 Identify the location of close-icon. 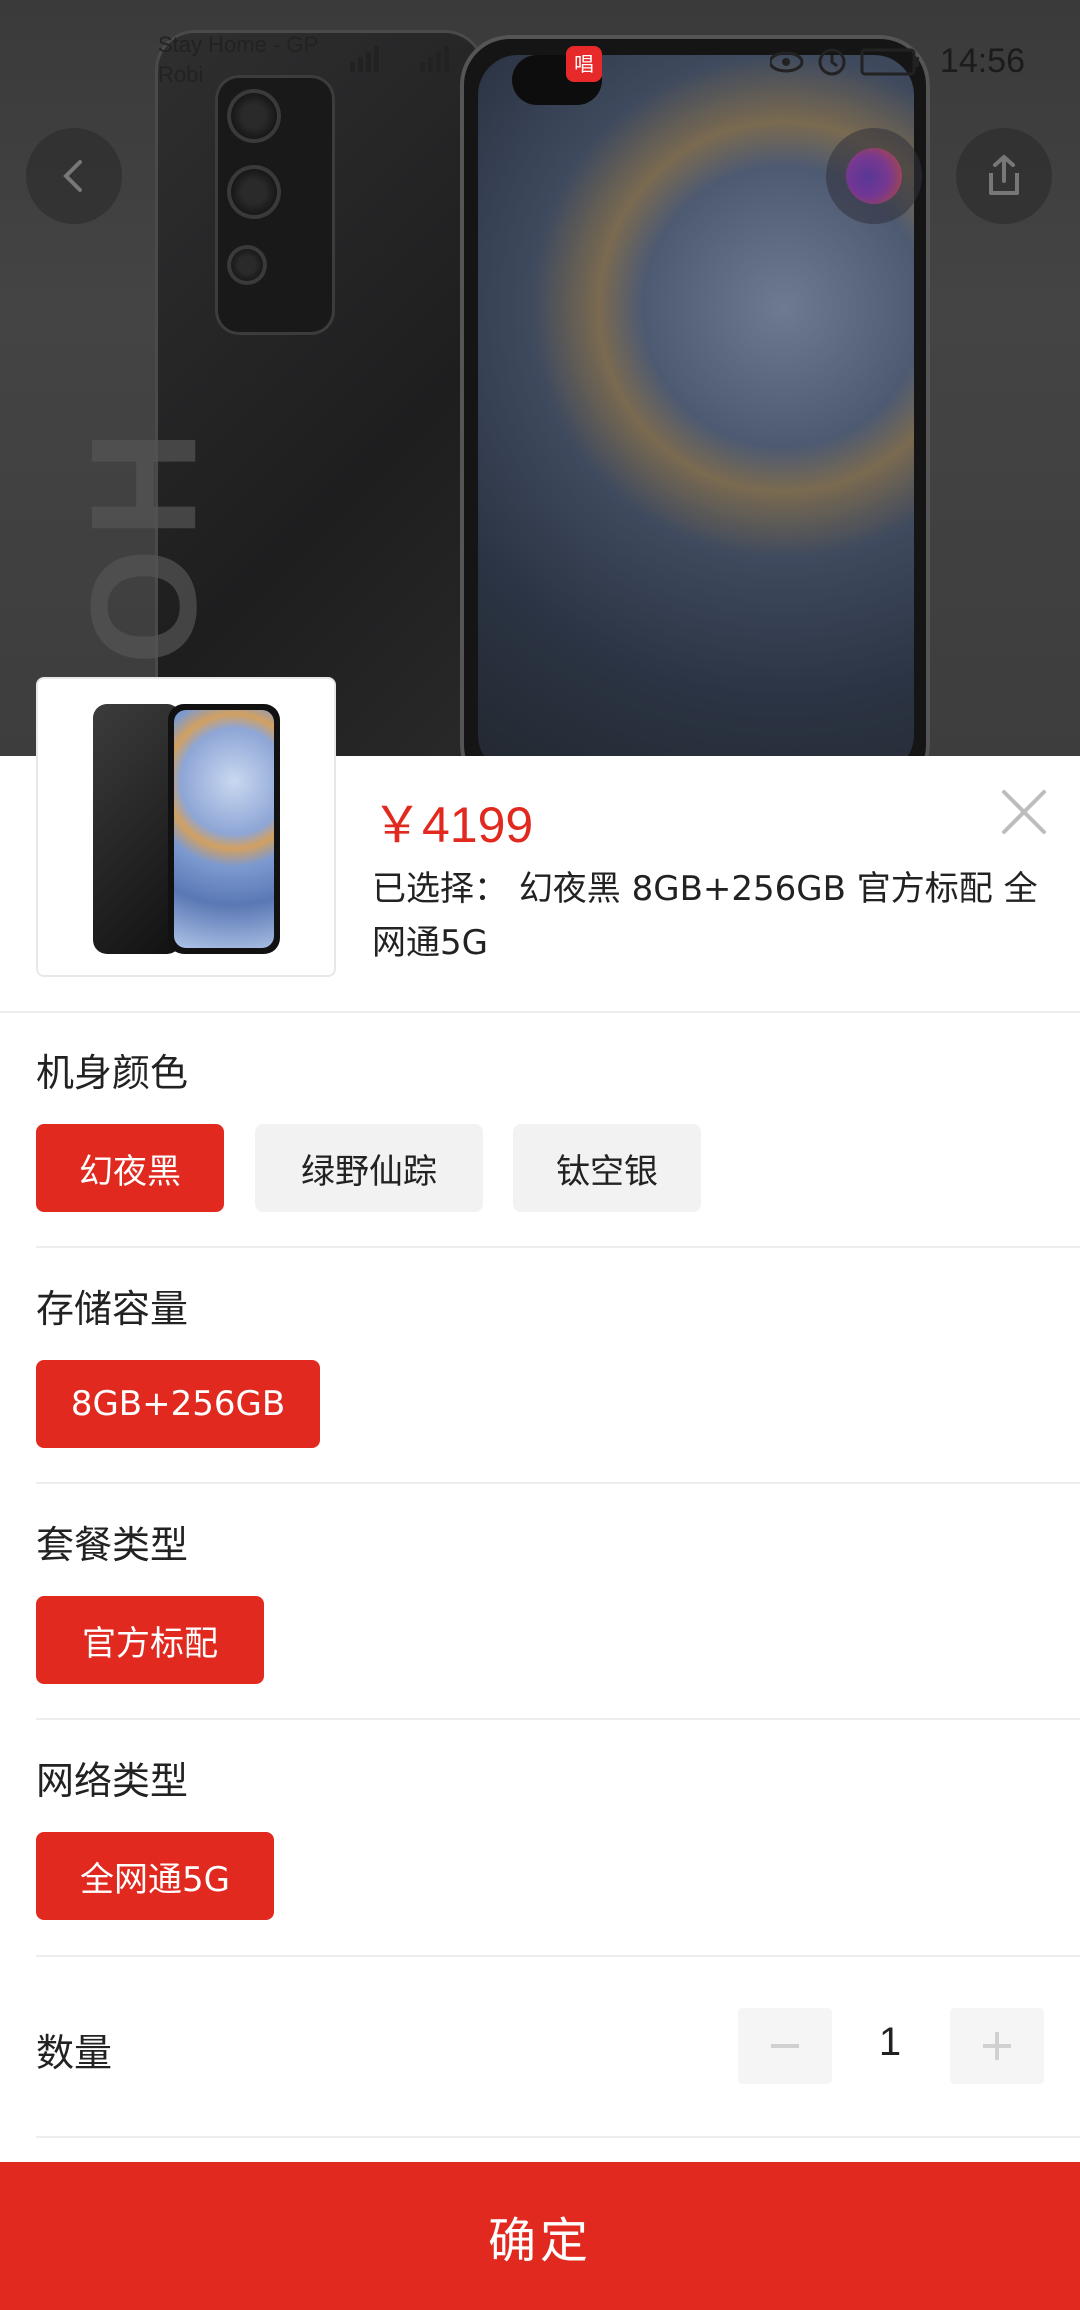
(1024, 812).